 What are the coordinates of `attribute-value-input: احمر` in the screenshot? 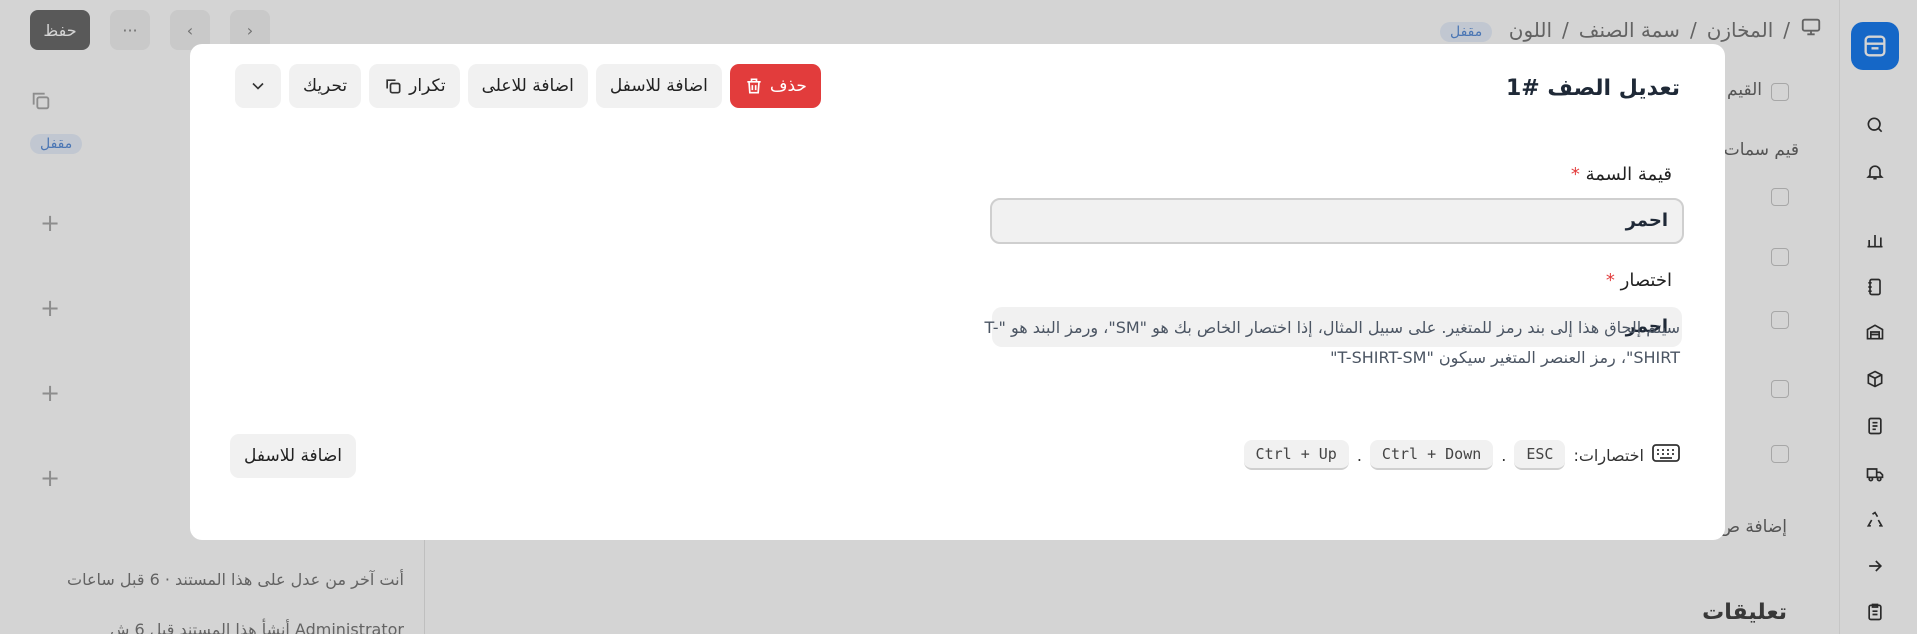 It's located at (1337, 221).